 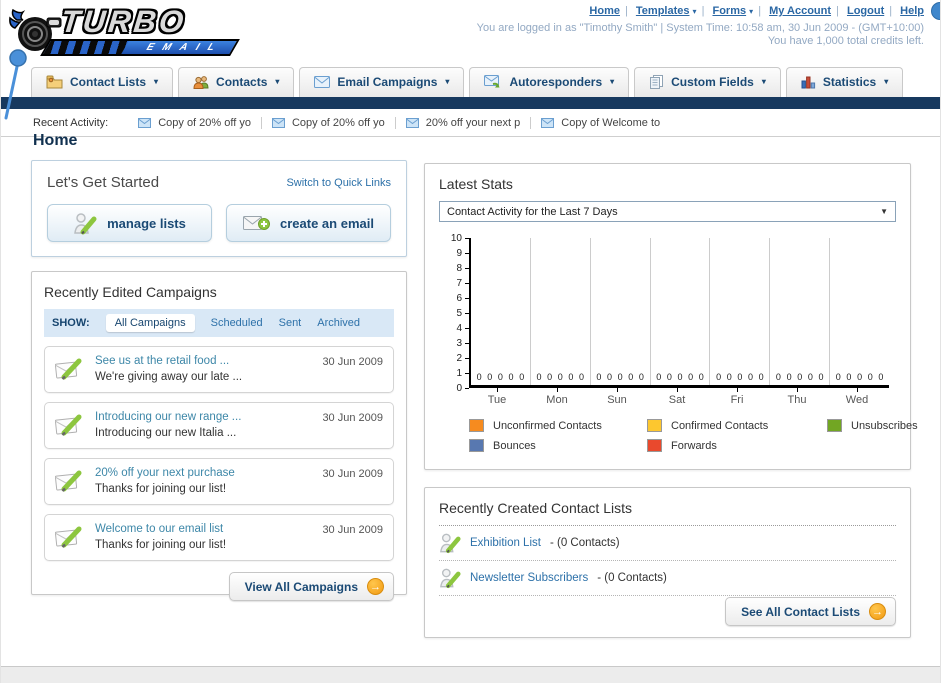 What do you see at coordinates (462, 358) in the screenshot?
I see `y-axis-label: 2` at bounding box center [462, 358].